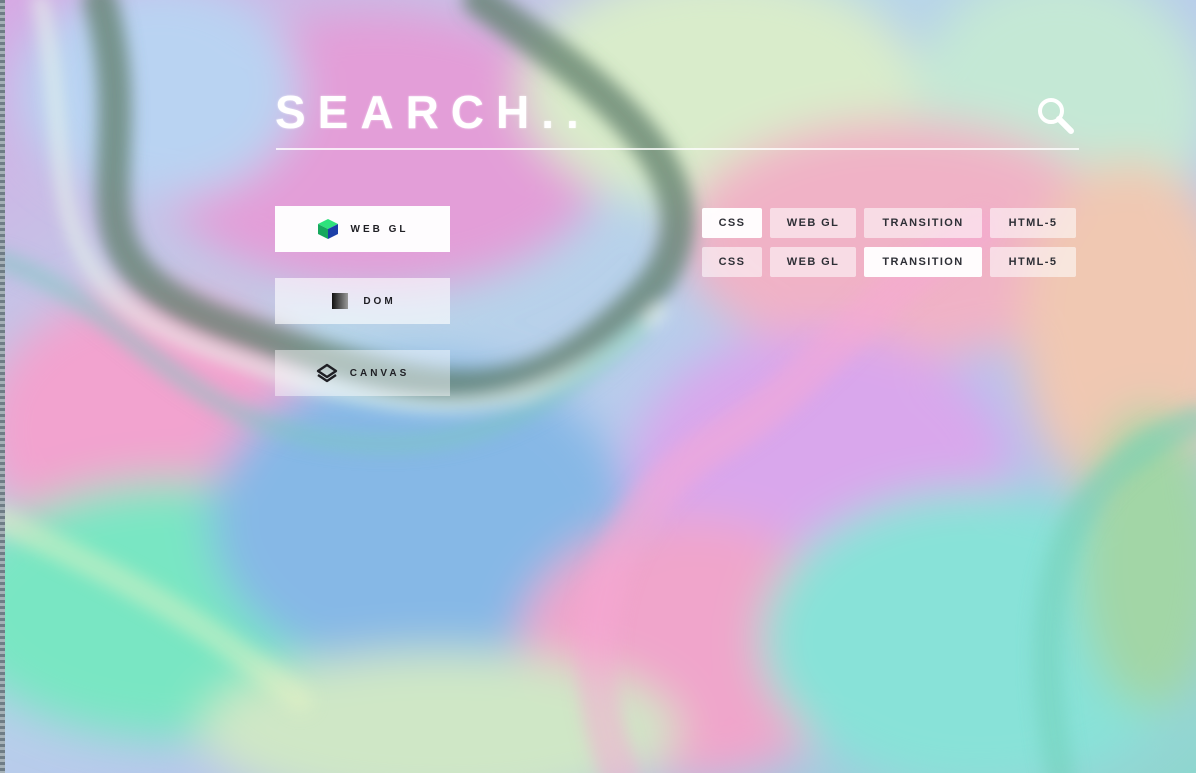  Describe the element at coordinates (340, 301) in the screenshot. I see `gradient-square-icon` at that location.